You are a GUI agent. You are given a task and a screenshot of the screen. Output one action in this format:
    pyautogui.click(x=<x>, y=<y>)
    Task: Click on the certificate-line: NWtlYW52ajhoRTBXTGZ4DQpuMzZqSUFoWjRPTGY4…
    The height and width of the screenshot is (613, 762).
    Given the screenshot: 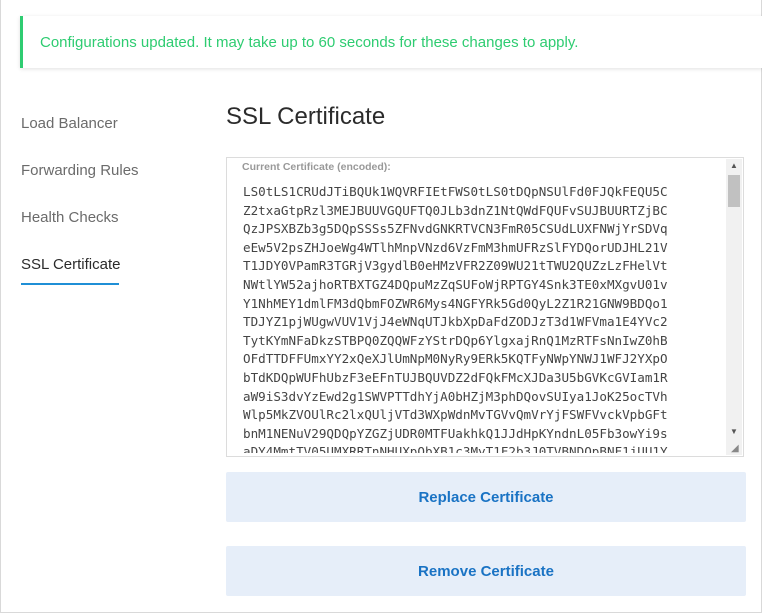 What is the action you would take?
    pyautogui.click(x=455, y=284)
    